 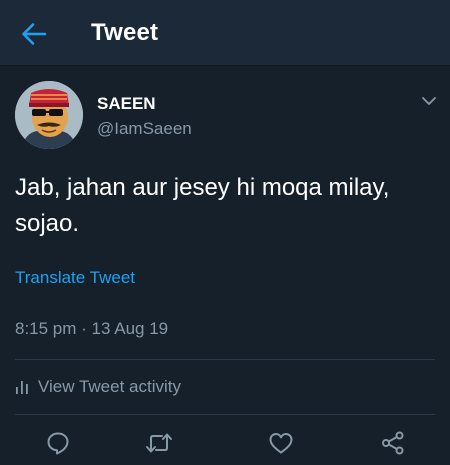 I want to click on tweet-options-button, so click(x=429, y=101).